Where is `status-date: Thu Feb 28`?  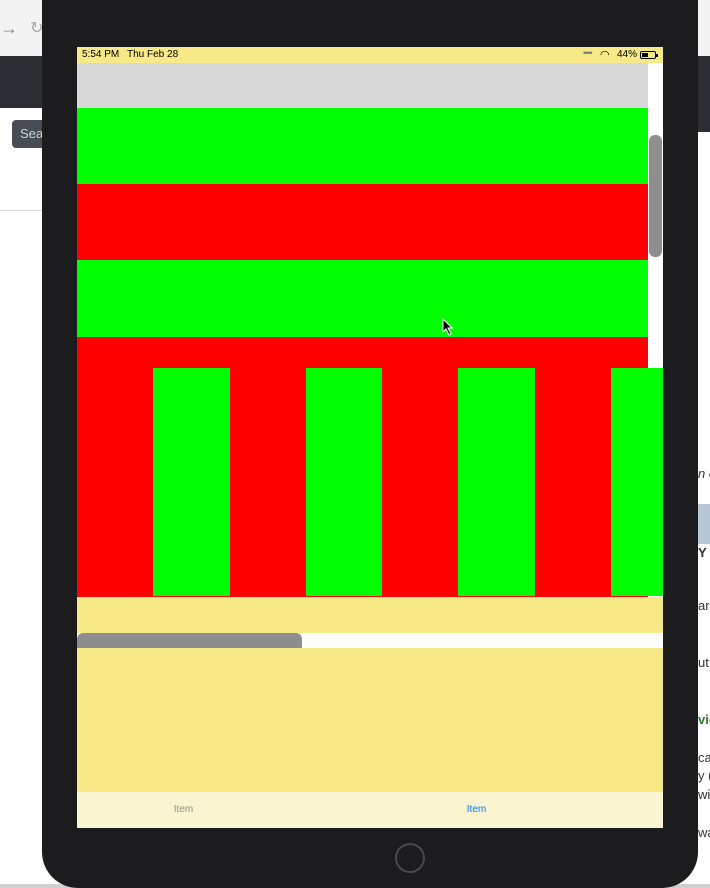
status-date: Thu Feb 28 is located at coordinates (153, 54).